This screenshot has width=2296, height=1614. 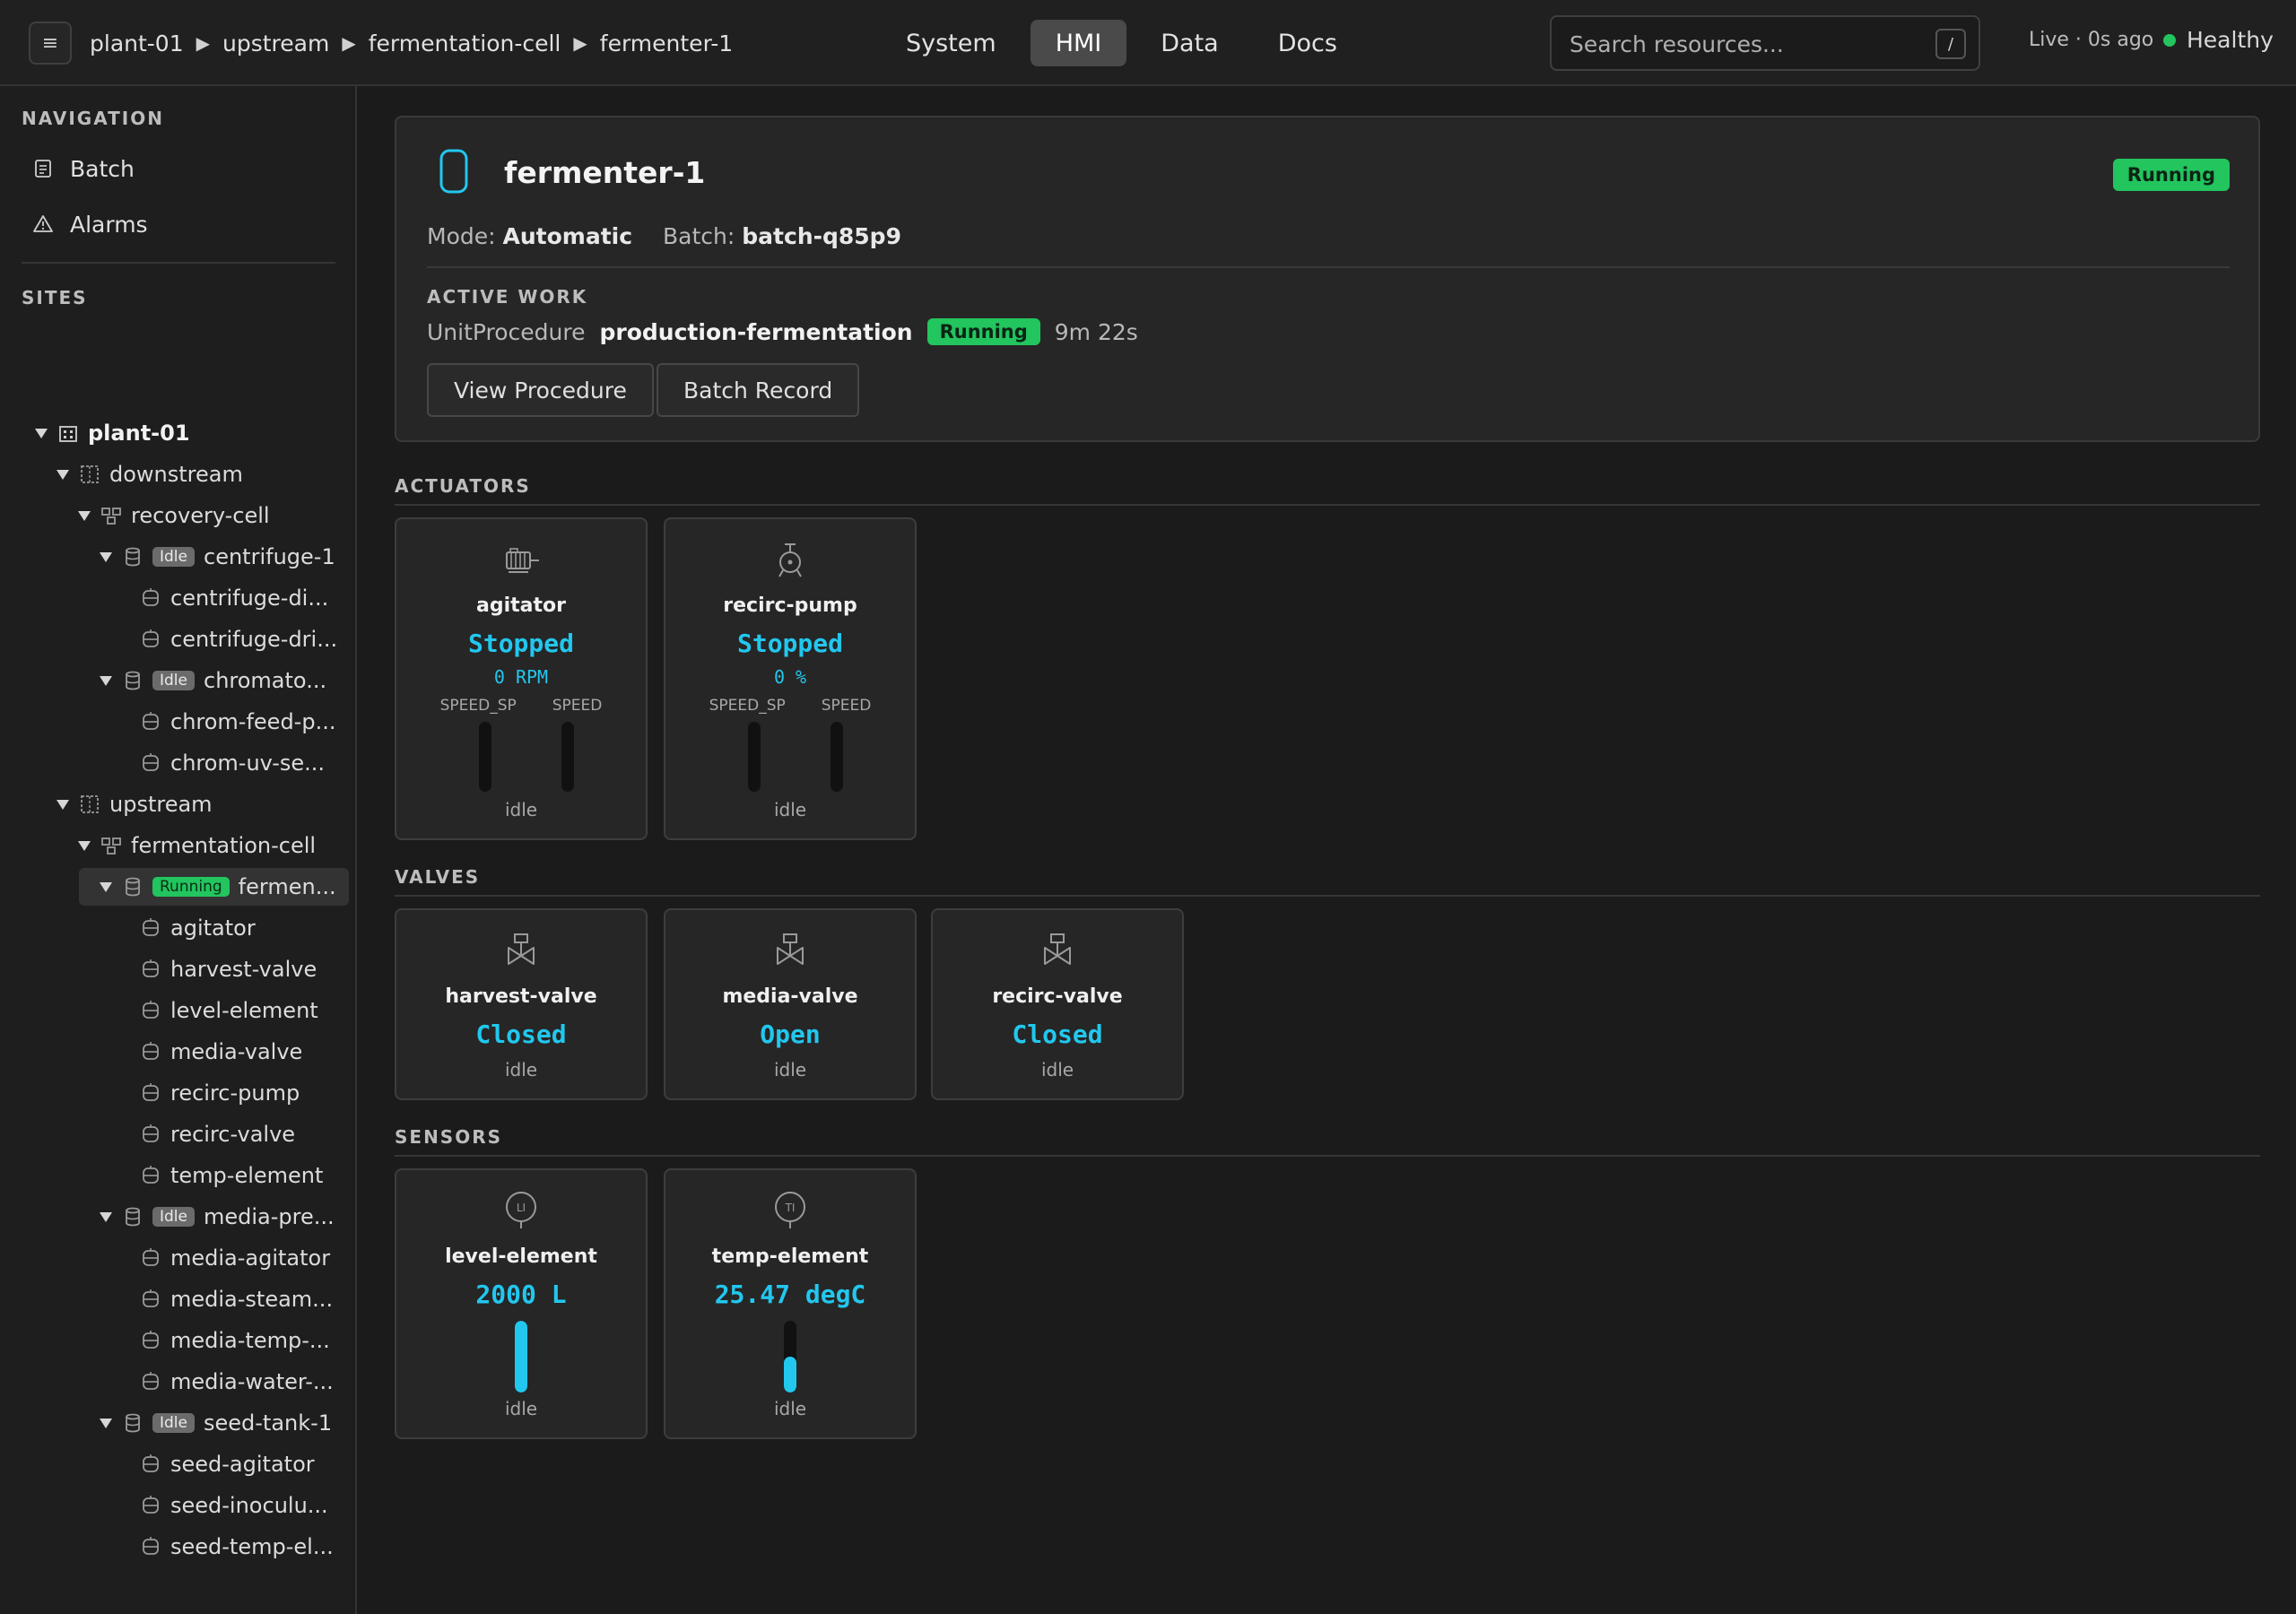 What do you see at coordinates (221, 1052) in the screenshot?
I see `tree-item: media-valve` at bounding box center [221, 1052].